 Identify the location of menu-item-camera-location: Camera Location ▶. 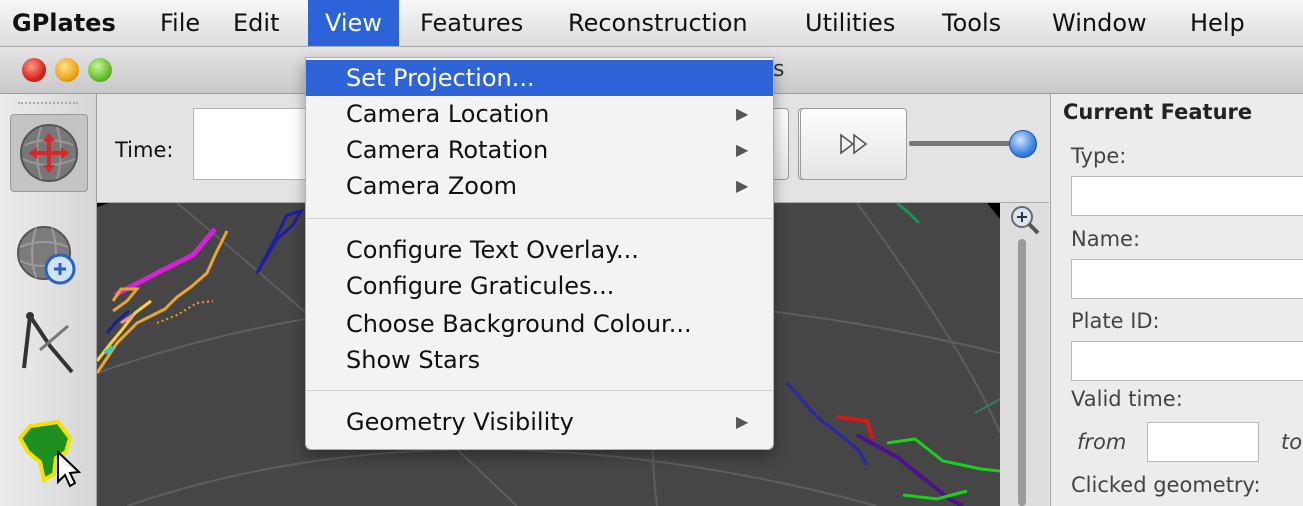
(539, 114).